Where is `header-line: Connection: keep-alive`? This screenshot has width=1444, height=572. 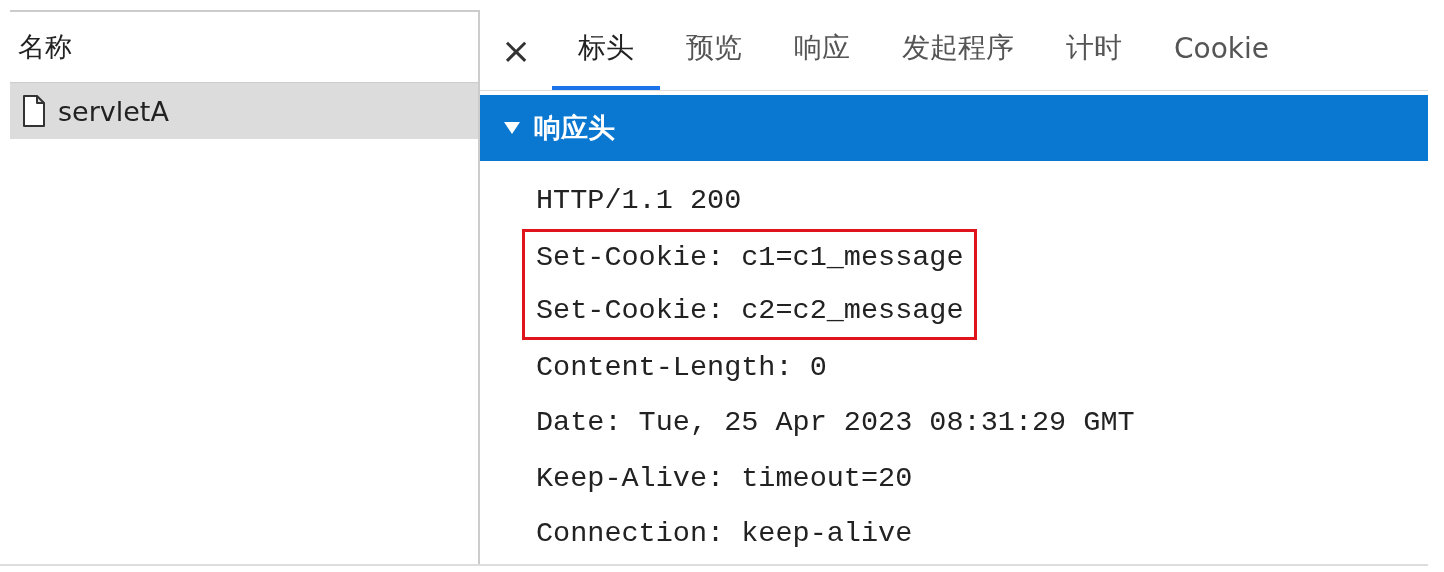
header-line: Connection: keep-alive is located at coordinates (724, 534).